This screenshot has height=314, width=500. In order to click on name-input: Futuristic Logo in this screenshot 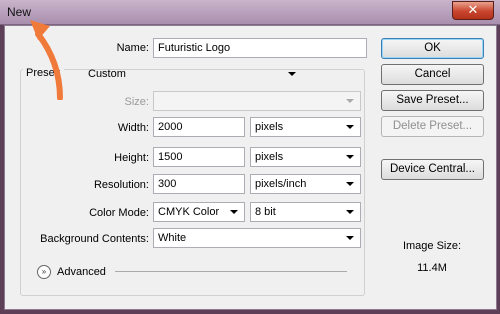, I will do `click(260, 48)`.